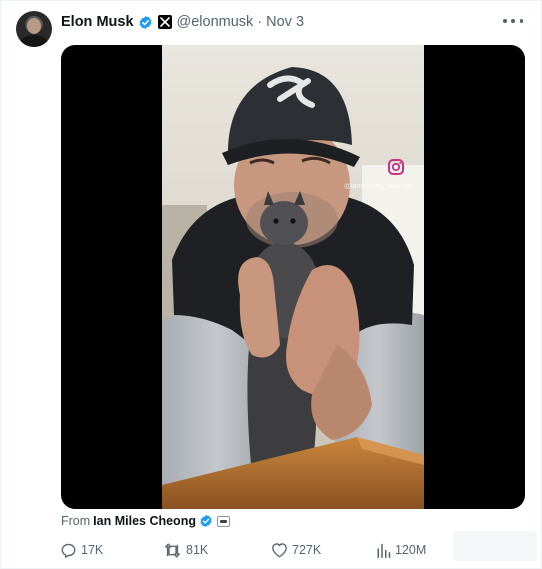  I want to click on views-icon, so click(384, 550).